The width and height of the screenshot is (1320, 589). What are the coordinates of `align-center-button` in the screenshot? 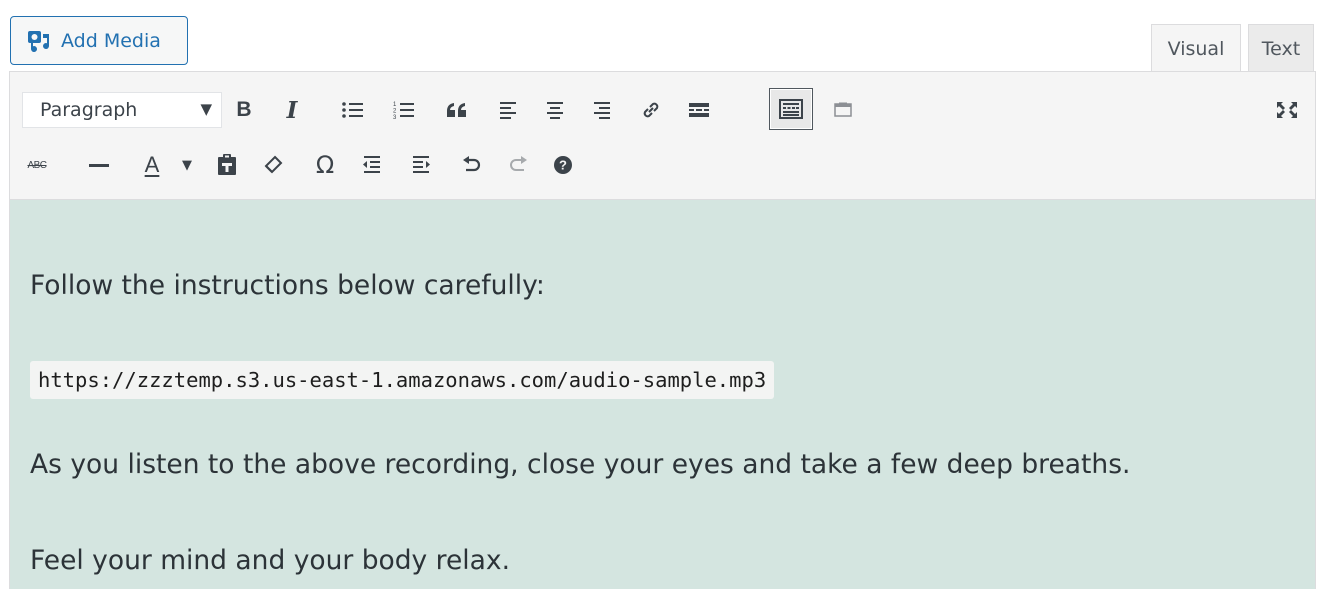 It's located at (555, 110).